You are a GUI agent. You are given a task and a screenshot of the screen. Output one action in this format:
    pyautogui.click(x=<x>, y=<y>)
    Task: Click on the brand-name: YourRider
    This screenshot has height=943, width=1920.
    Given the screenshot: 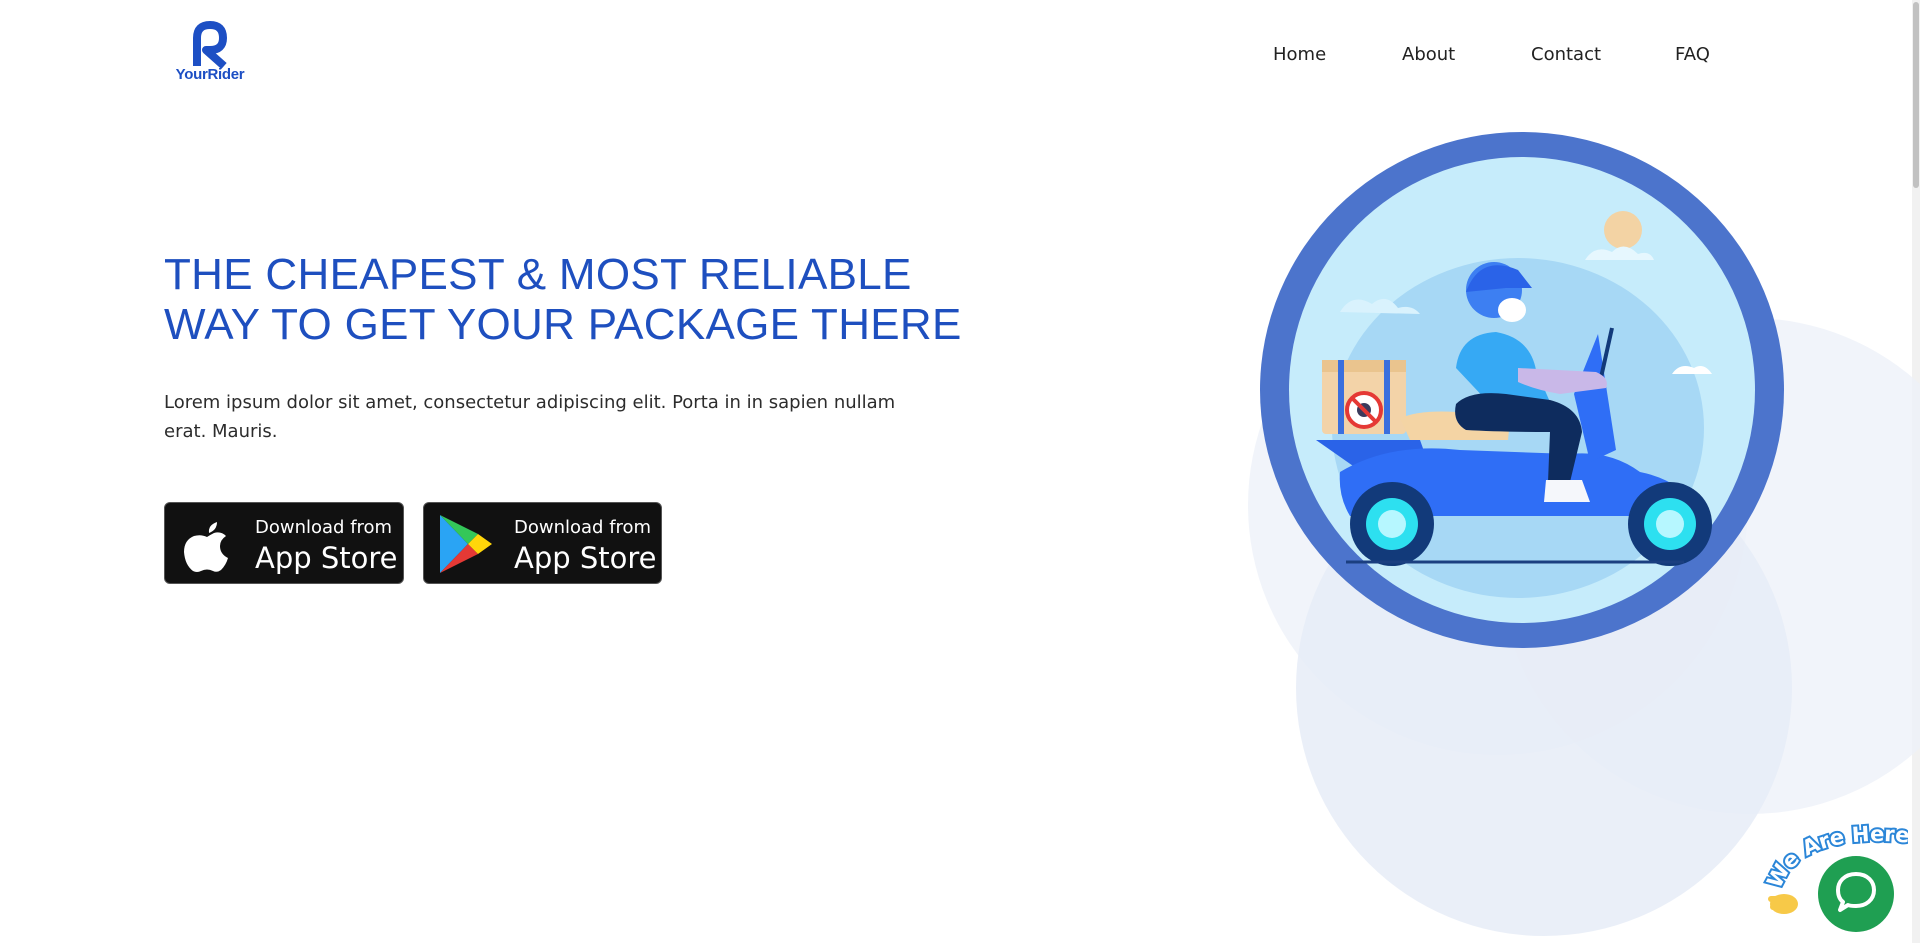 What is the action you would take?
    pyautogui.click(x=210, y=74)
    